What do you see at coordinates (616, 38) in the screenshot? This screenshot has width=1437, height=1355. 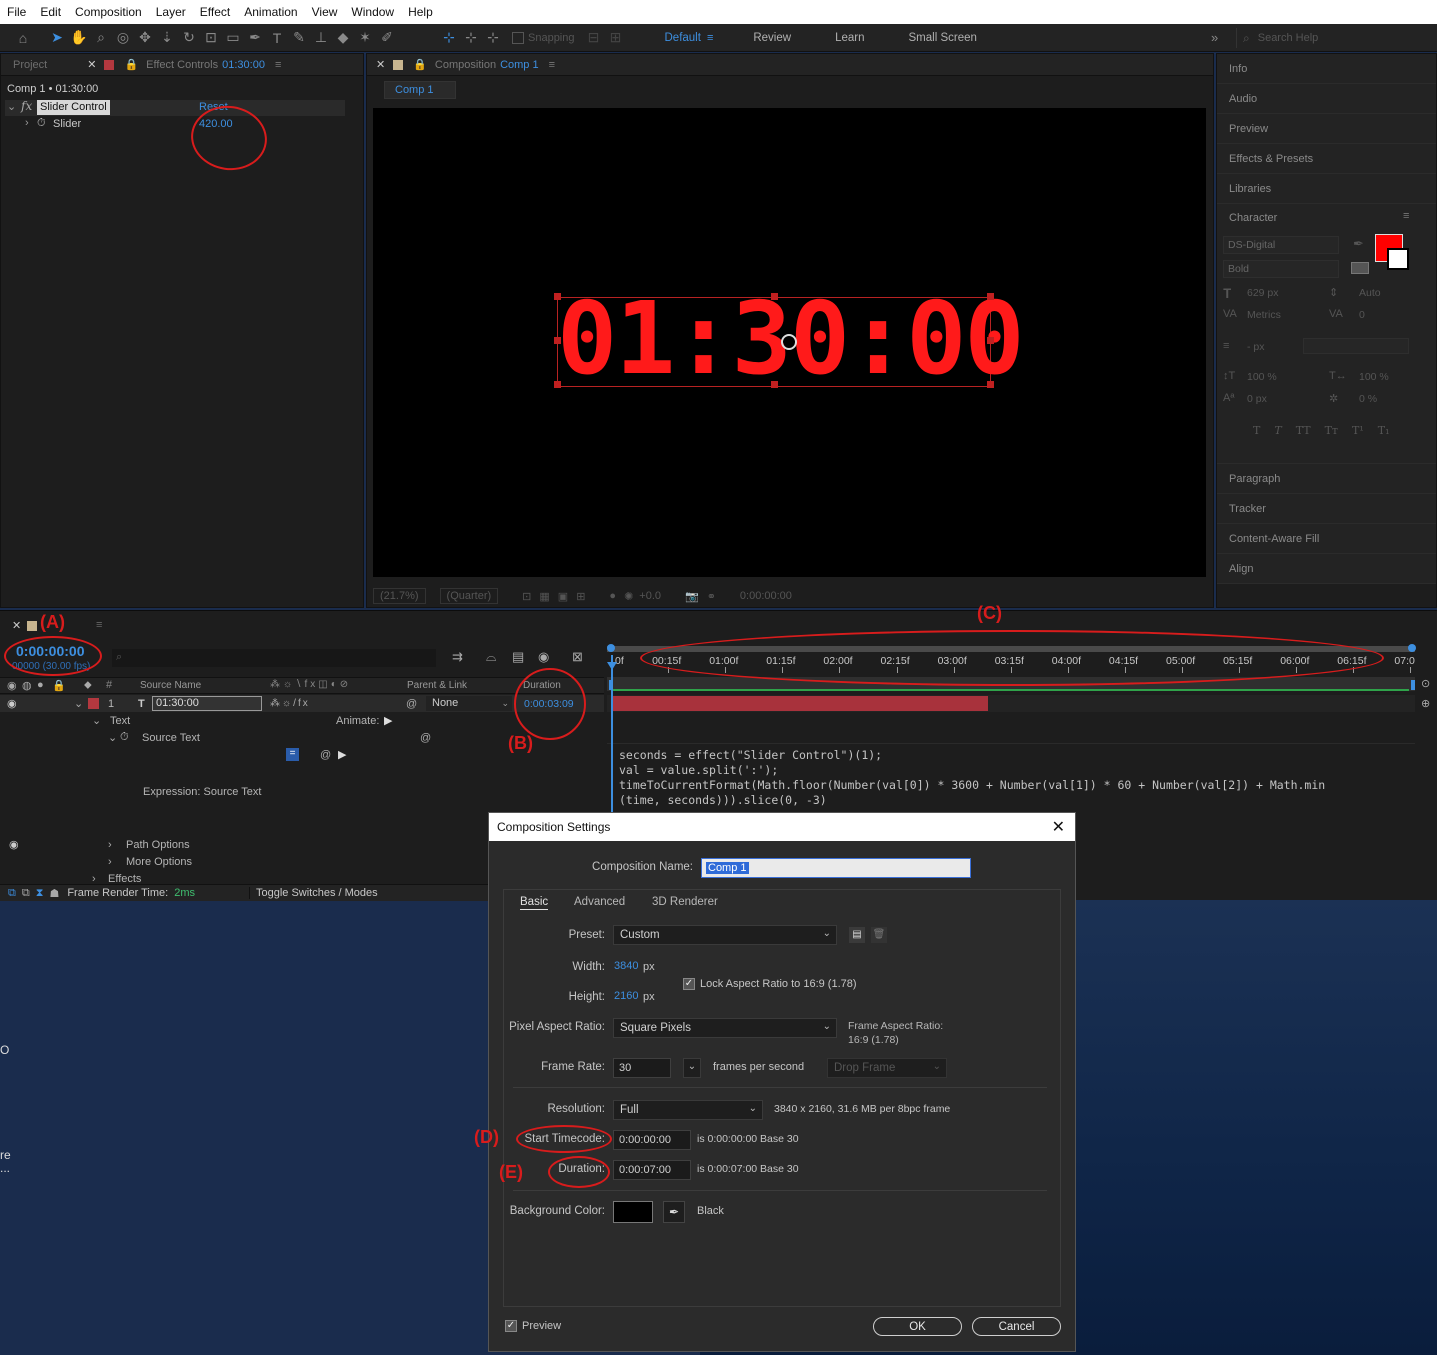 I see `snap-option2-icon: ⊞` at bounding box center [616, 38].